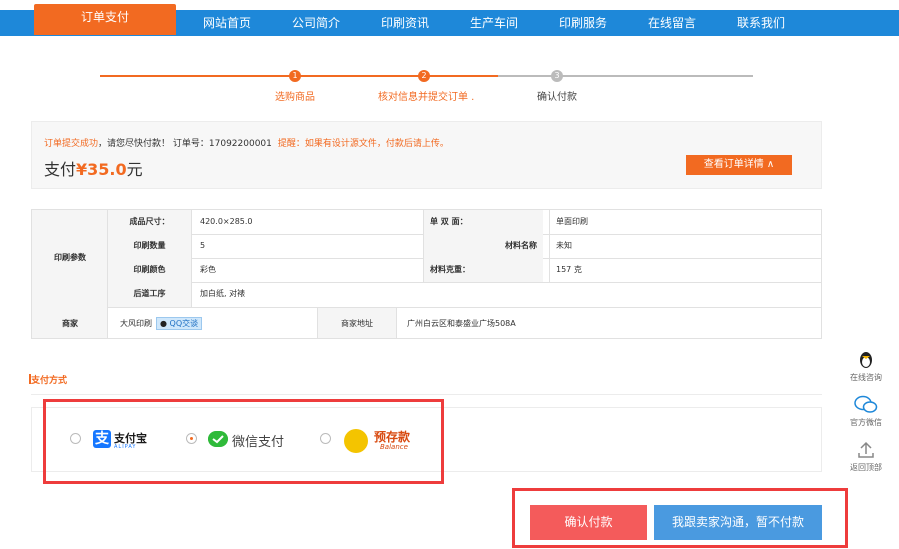  I want to click on step-dot-2: 2, so click(424, 76).